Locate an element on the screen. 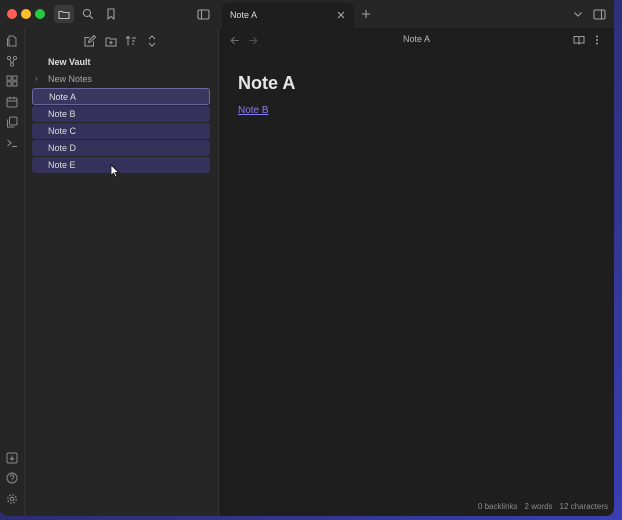  settings-button is located at coordinates (12, 499).